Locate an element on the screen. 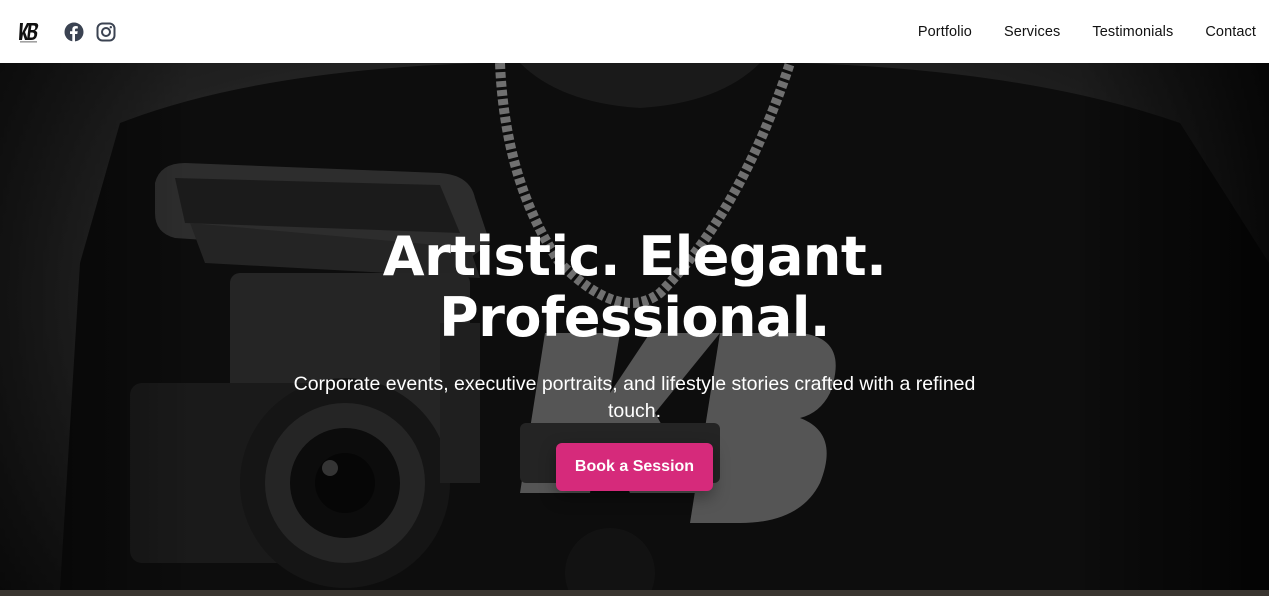  site-header: Portfolio Services Testimonials Contact is located at coordinates (634, 31).